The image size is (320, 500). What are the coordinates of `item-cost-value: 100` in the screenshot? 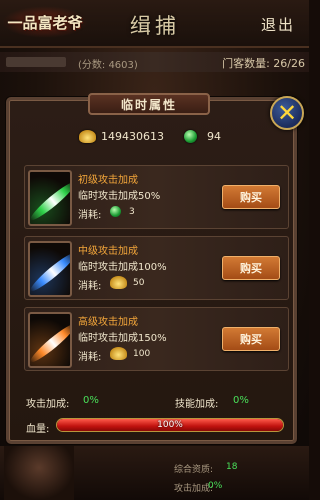 It's located at (142, 354).